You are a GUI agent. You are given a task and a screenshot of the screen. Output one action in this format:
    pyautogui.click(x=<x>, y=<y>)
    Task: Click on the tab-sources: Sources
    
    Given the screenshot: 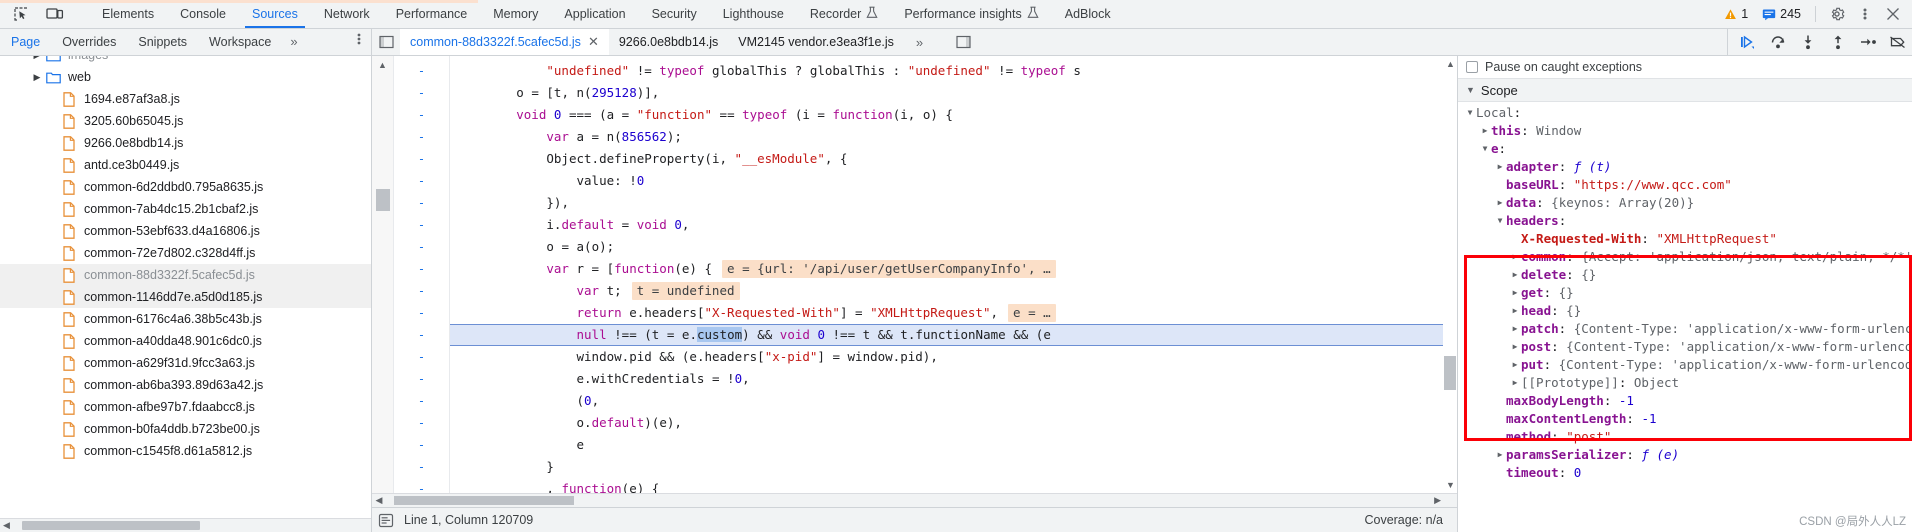 What is the action you would take?
    pyautogui.click(x=275, y=14)
    